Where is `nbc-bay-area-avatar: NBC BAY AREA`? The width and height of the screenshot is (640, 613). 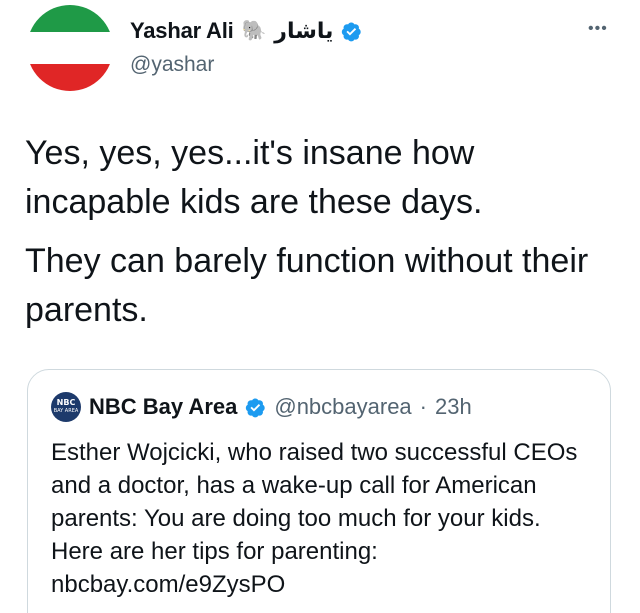
nbc-bay-area-avatar: NBC BAY AREA is located at coordinates (66, 407).